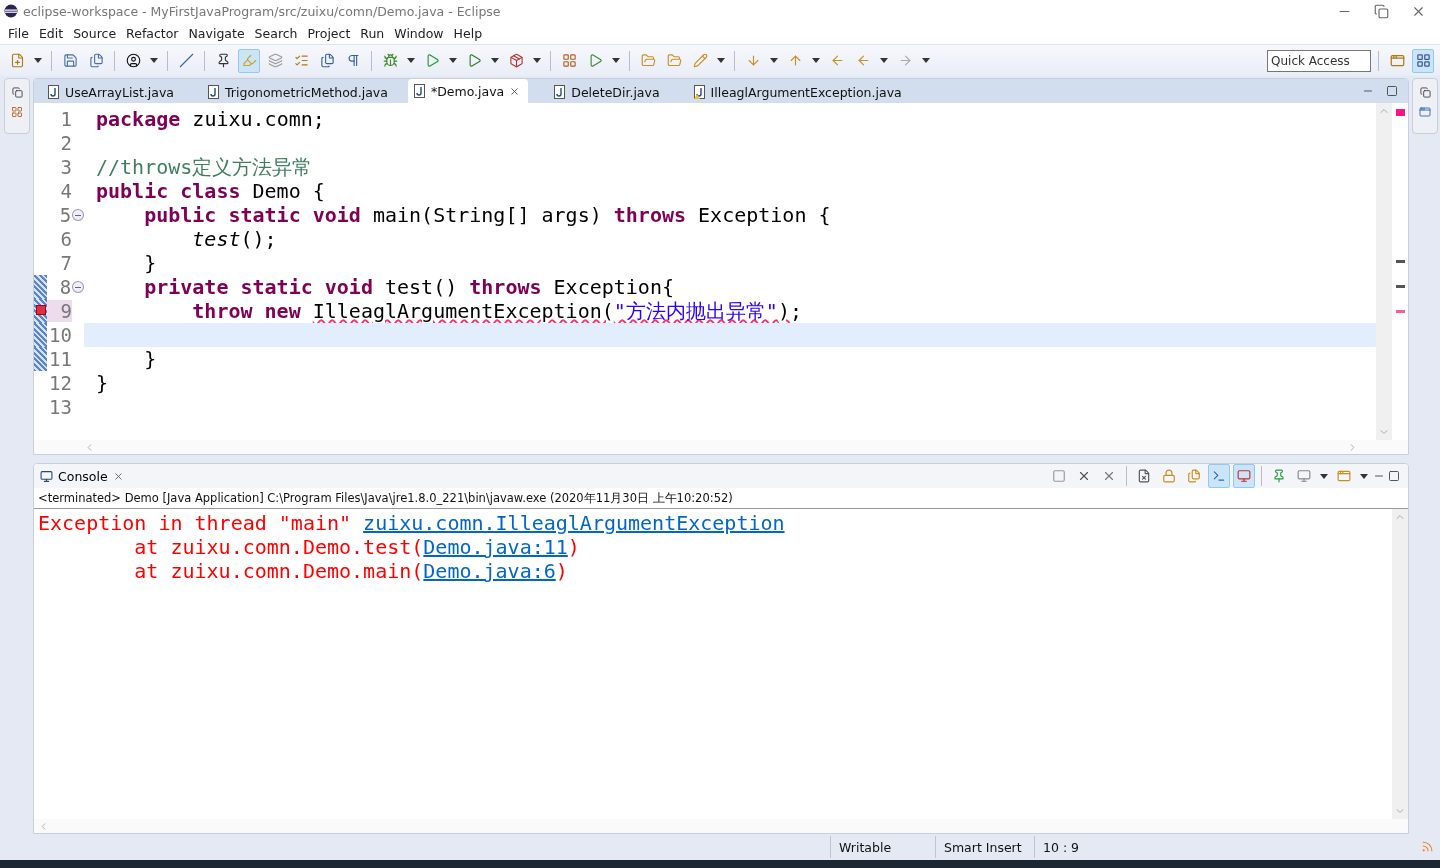 The image size is (1440, 868). What do you see at coordinates (419, 33) in the screenshot?
I see `menu-item: Window` at bounding box center [419, 33].